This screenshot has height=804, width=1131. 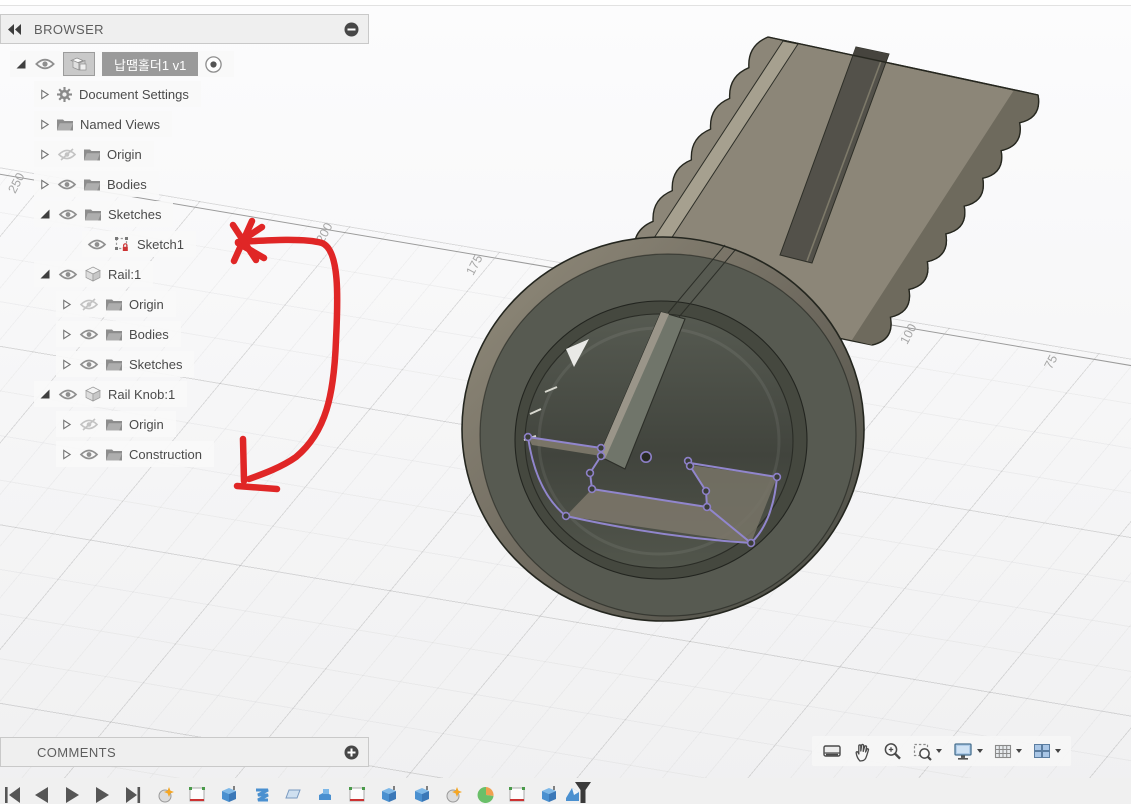 I want to click on gear-icon, so click(x=64, y=94).